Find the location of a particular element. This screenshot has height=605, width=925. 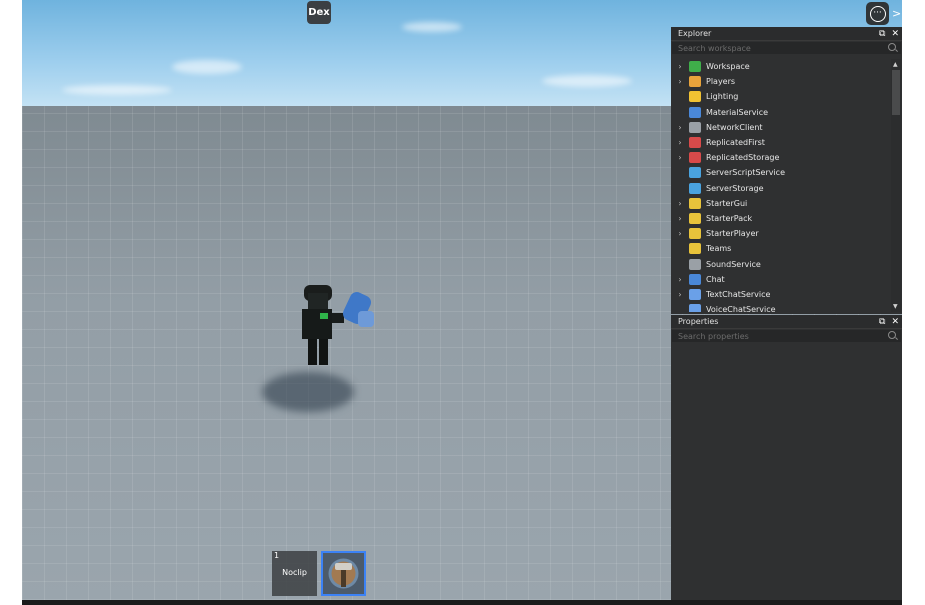

player-avatar is located at coordinates (345, 348).